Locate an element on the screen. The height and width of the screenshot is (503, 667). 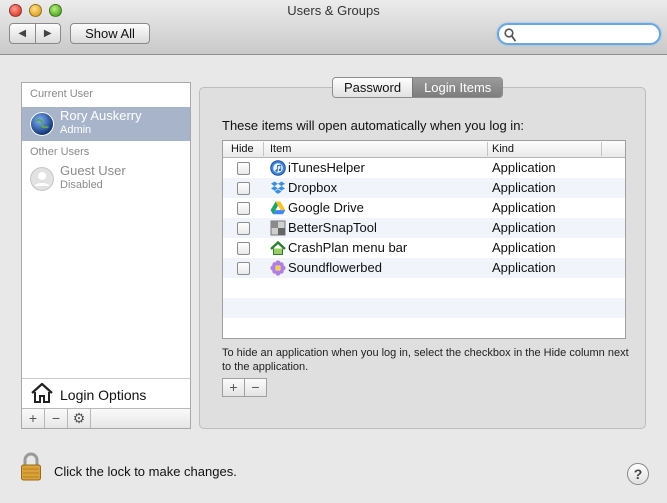
tab-password: Password is located at coordinates (373, 87).